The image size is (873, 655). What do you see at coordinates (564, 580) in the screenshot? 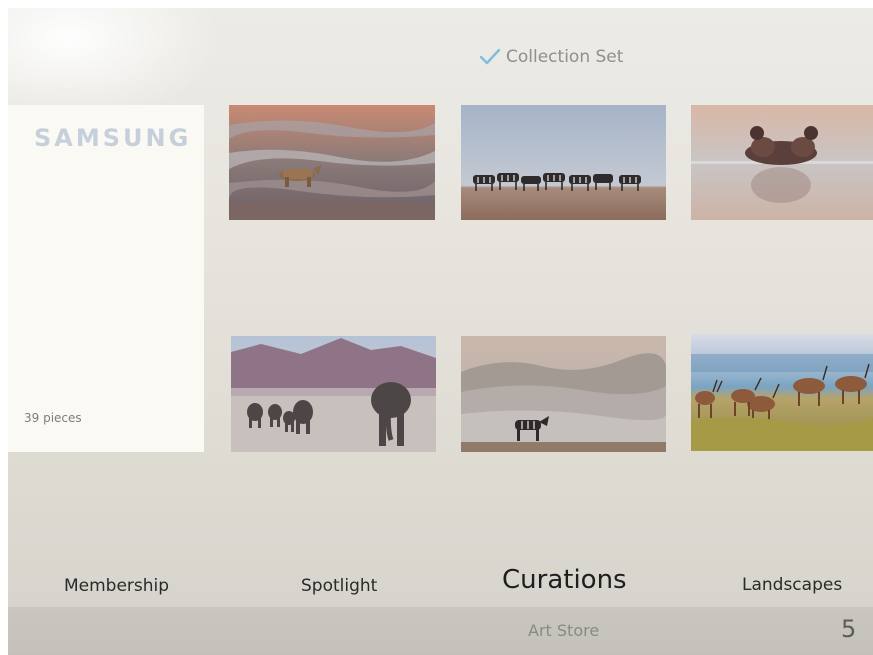
I see `nav-item-curations: Curations` at bounding box center [564, 580].